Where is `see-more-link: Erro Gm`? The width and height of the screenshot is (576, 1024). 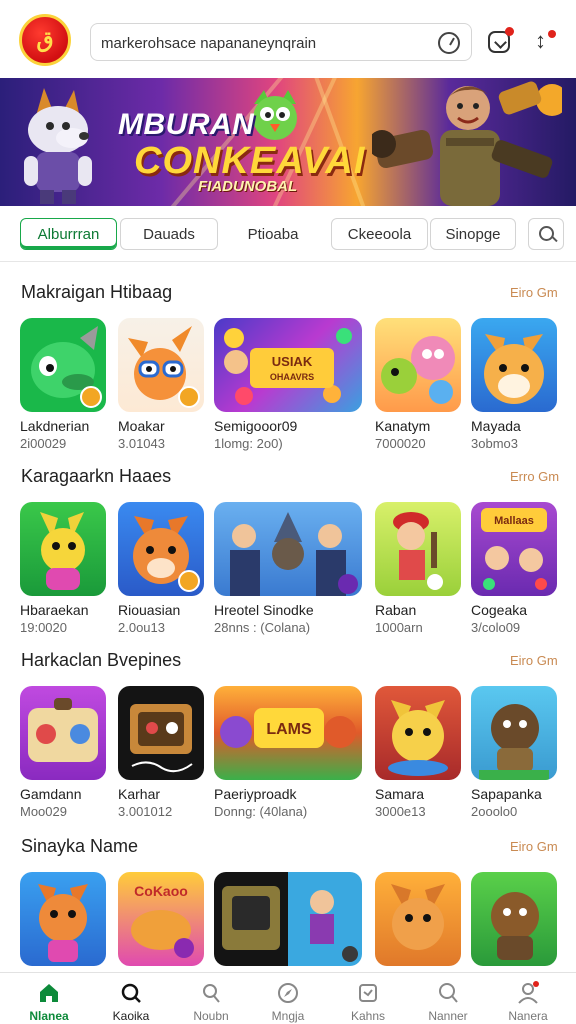 see-more-link: Erro Gm is located at coordinates (534, 476).